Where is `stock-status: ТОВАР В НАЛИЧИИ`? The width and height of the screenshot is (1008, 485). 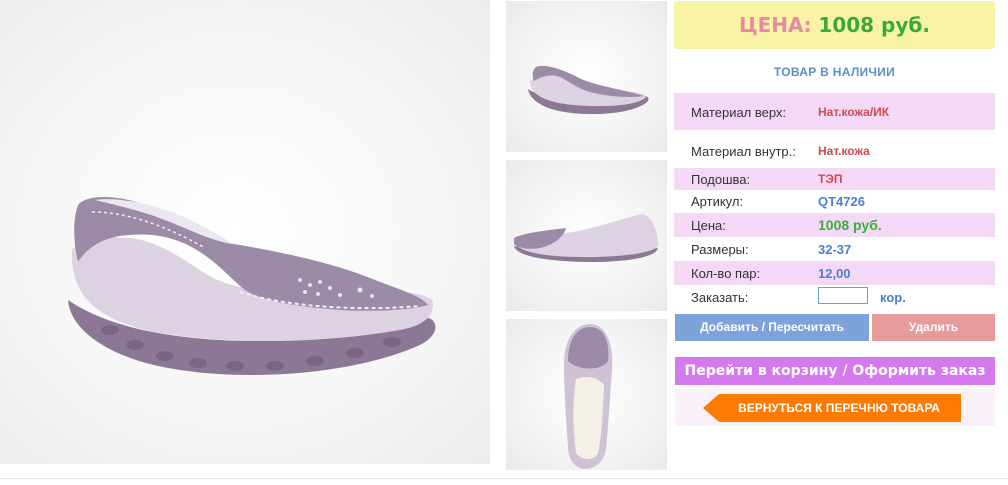
stock-status: ТОВАР В НАЛИЧИИ is located at coordinates (834, 72).